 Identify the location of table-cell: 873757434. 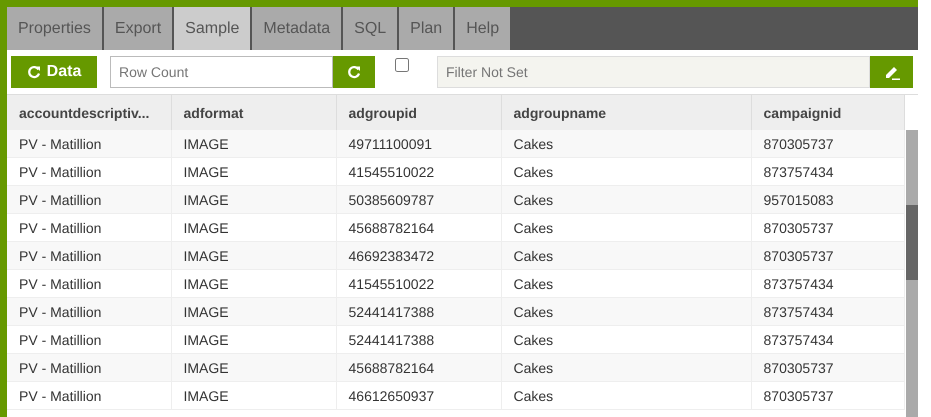
(827, 312).